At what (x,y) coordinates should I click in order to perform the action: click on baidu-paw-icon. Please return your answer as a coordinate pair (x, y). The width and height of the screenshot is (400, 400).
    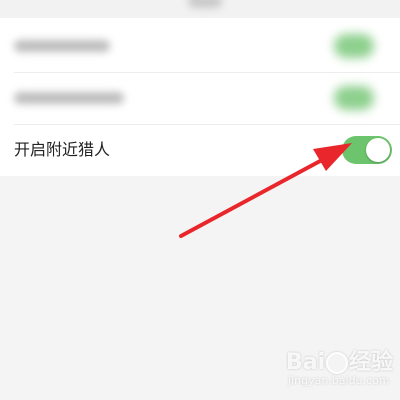
    Looking at the image, I should click on (337, 363).